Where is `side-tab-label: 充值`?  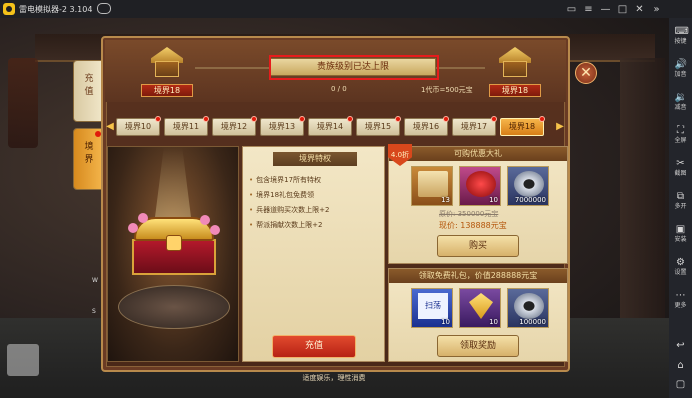
side-tab-label: 充值 is located at coordinates (87, 86).